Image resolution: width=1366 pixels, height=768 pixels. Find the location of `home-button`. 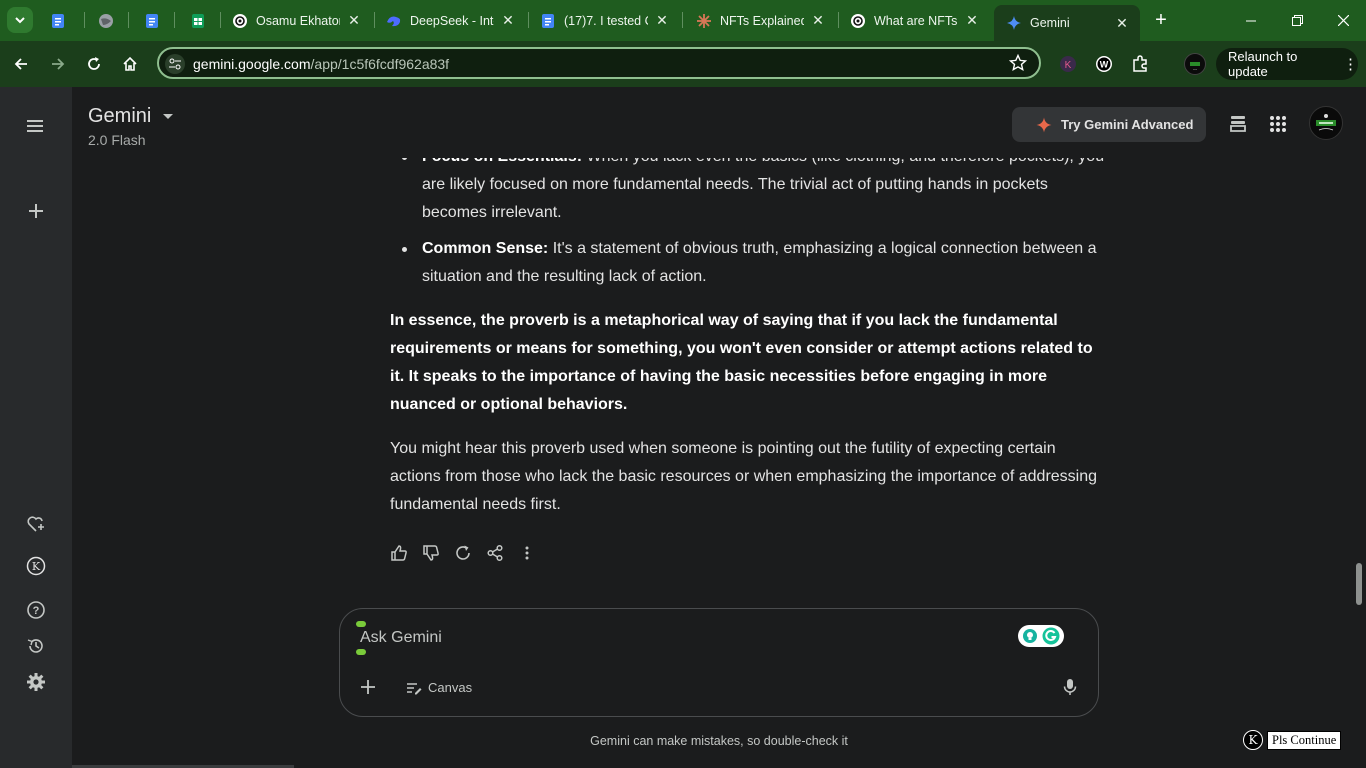

home-button is located at coordinates (130, 64).